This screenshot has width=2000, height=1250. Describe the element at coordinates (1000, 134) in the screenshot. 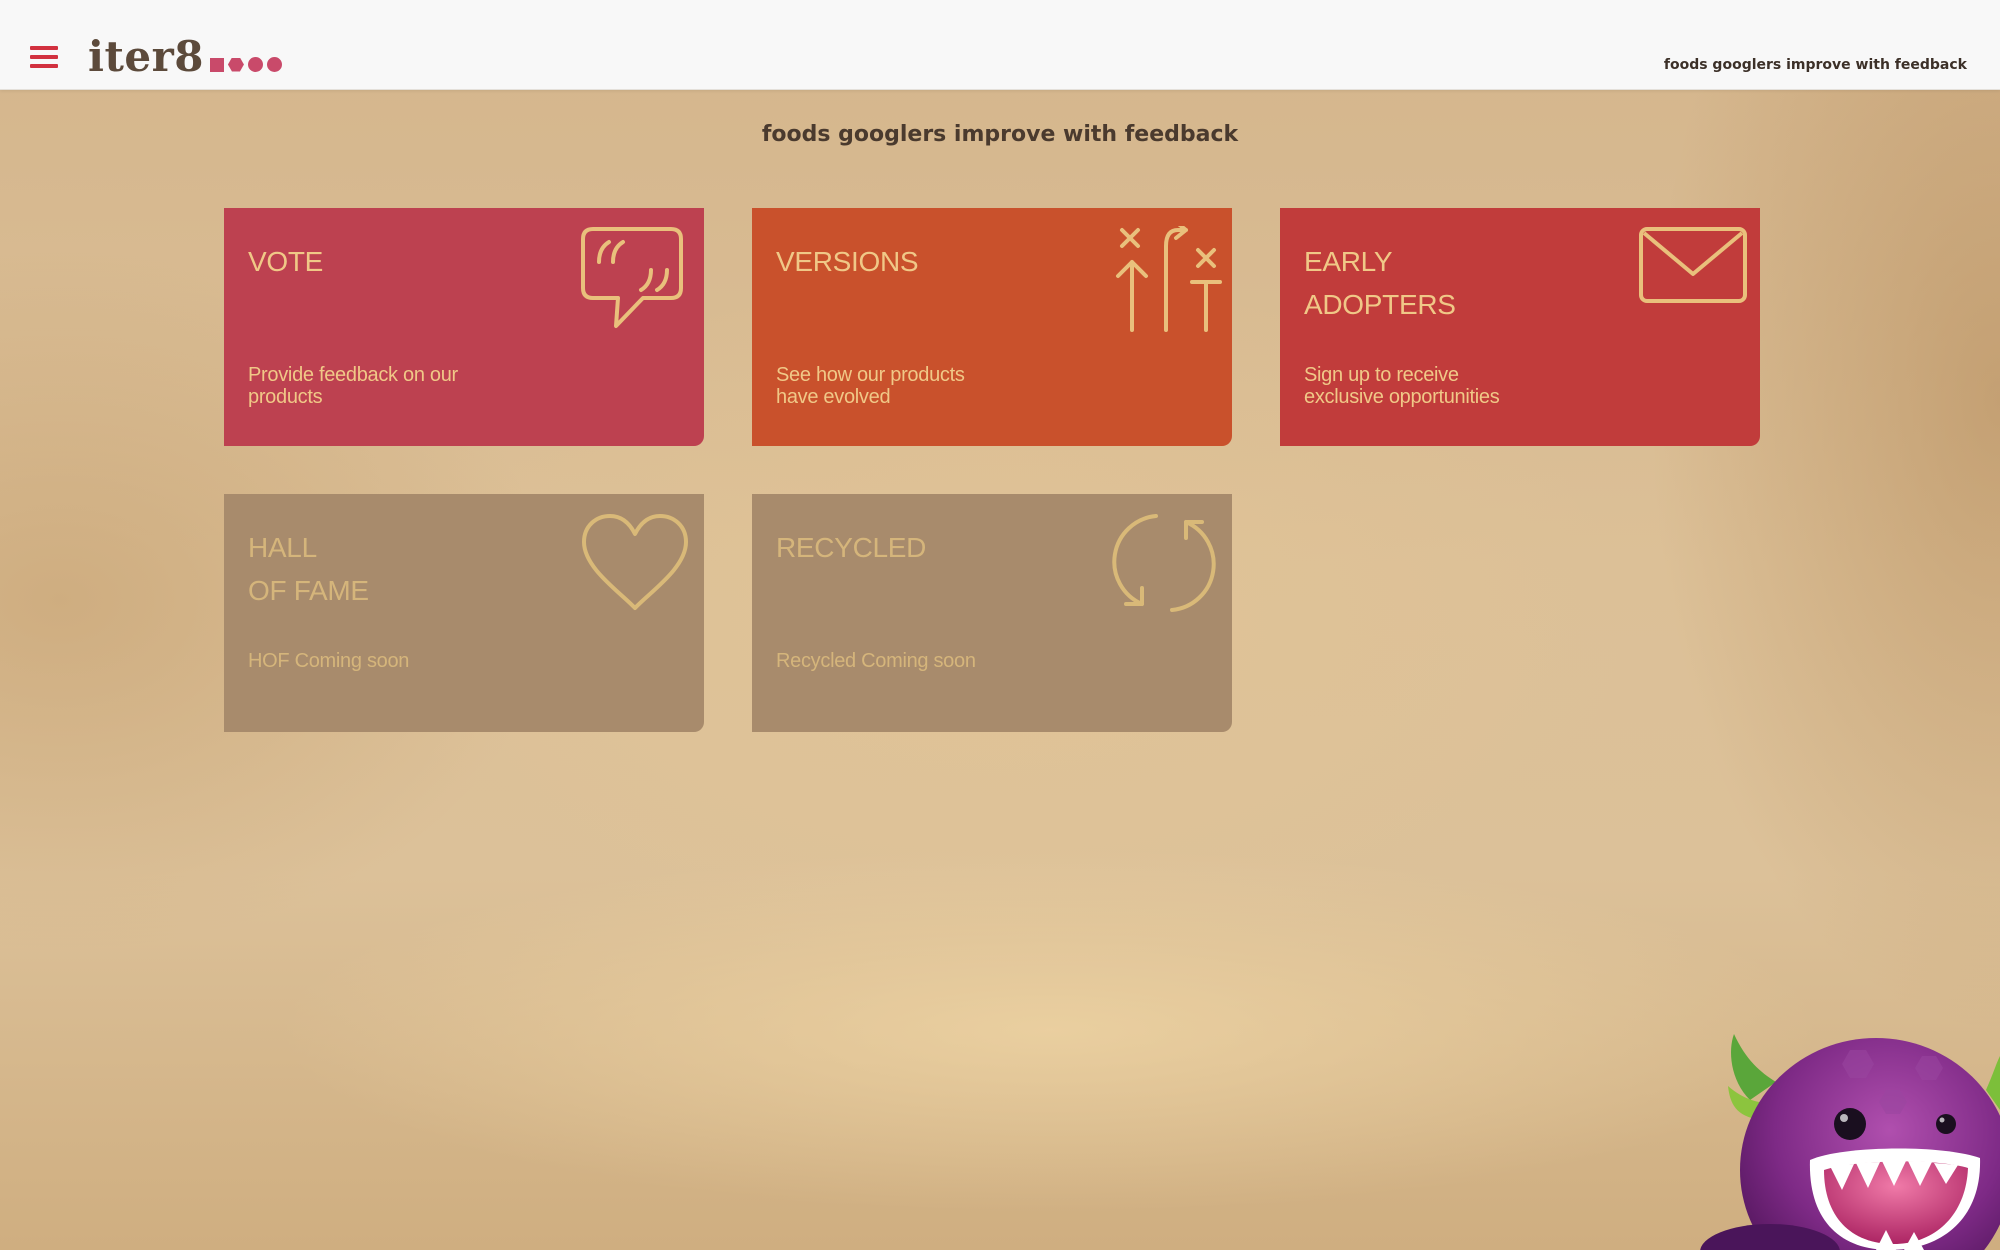

I see `page-title: foods googlers improve with feedback` at that location.